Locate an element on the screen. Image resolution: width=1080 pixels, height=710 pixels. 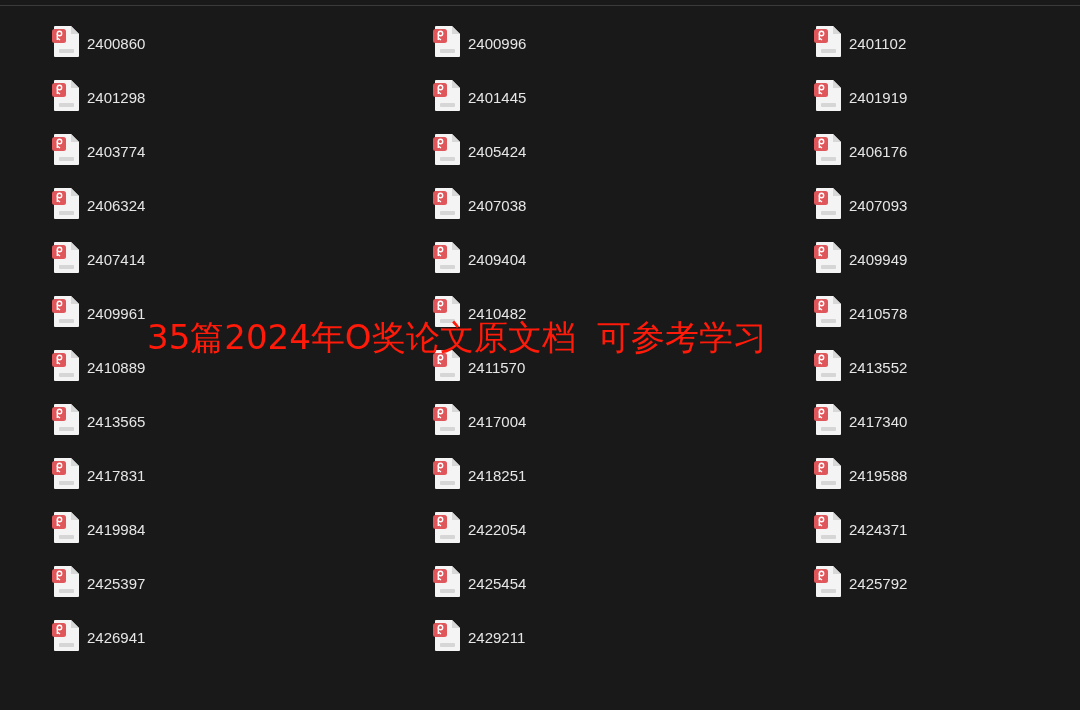
file-name: 2429211 is located at coordinates (497, 638).